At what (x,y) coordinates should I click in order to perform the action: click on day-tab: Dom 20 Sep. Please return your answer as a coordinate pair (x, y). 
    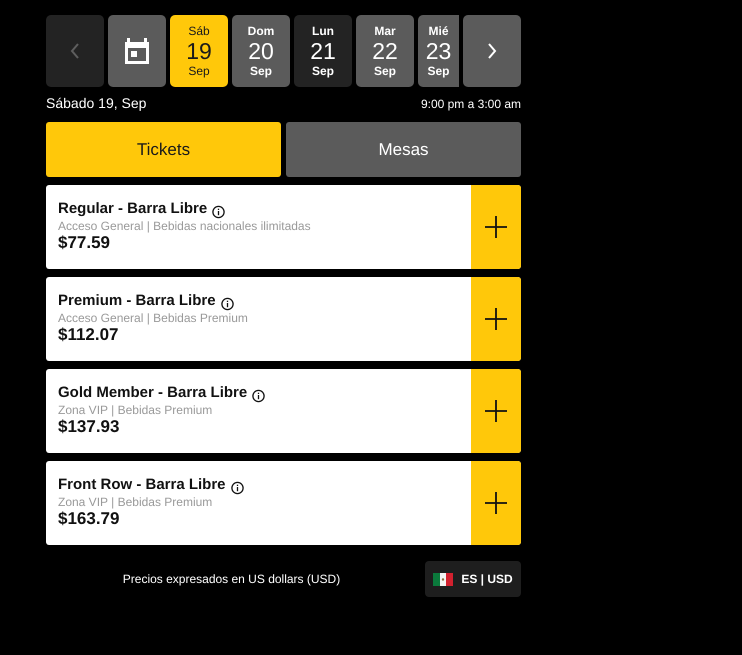
    Looking at the image, I should click on (261, 51).